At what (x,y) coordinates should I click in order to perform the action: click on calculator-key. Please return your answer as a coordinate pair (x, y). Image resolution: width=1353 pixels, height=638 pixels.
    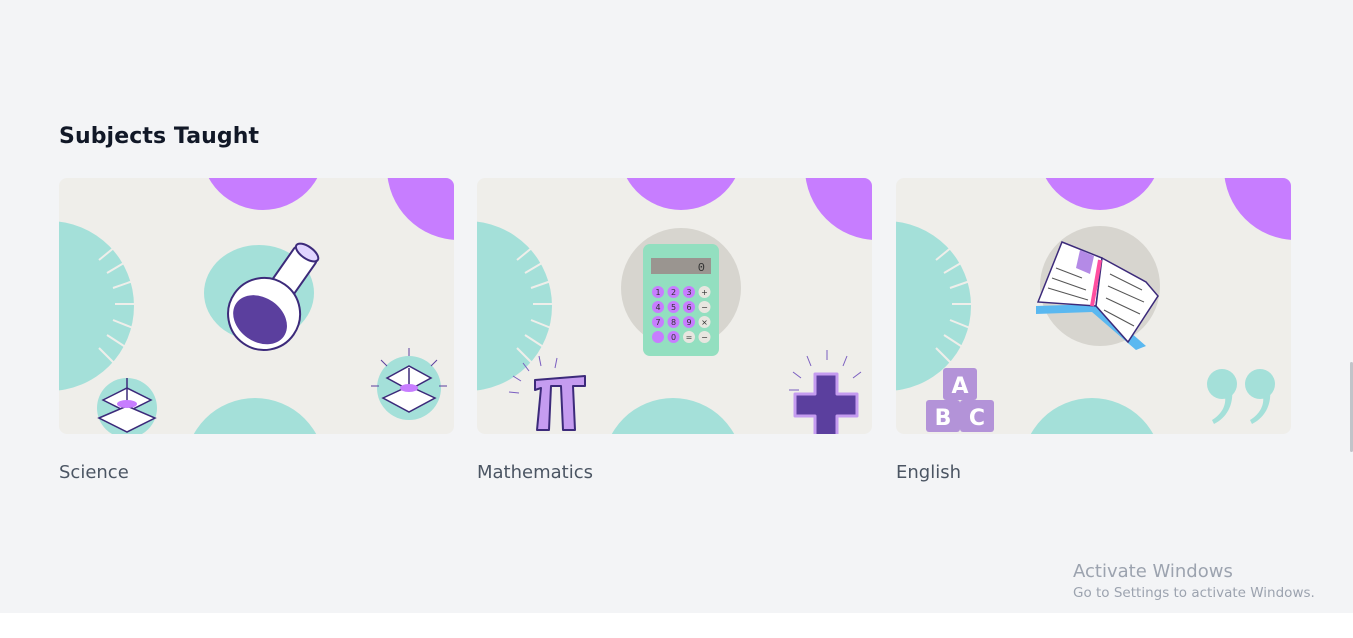
    Looking at the image, I should click on (658, 337).